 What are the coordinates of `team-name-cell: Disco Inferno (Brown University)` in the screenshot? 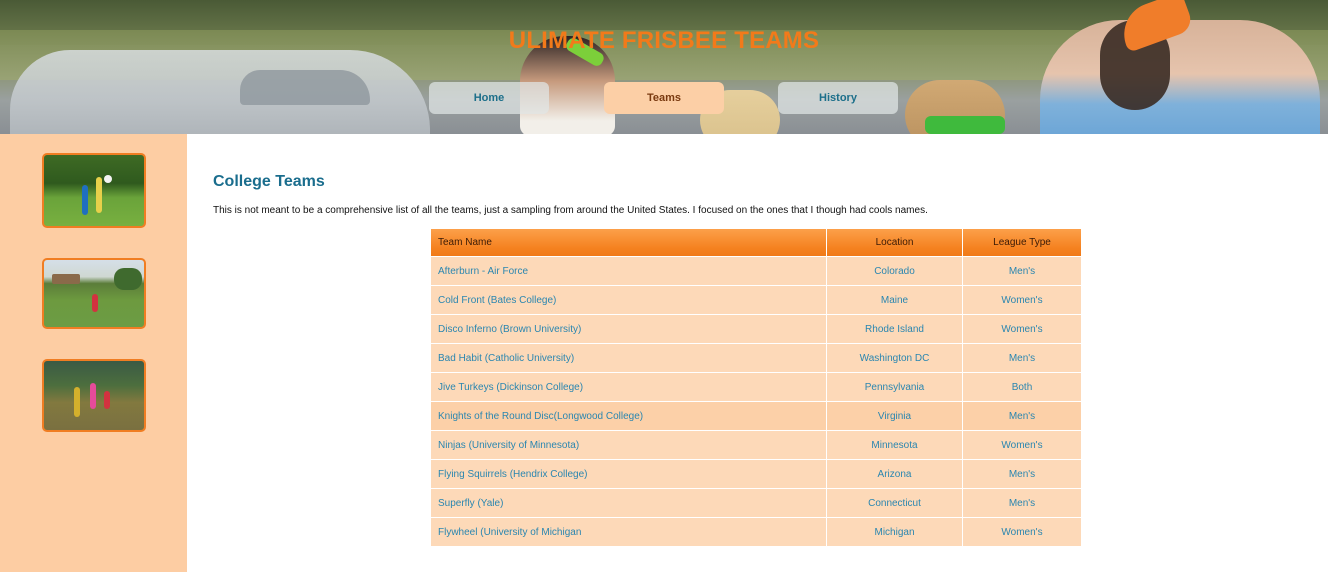 It's located at (629, 329).